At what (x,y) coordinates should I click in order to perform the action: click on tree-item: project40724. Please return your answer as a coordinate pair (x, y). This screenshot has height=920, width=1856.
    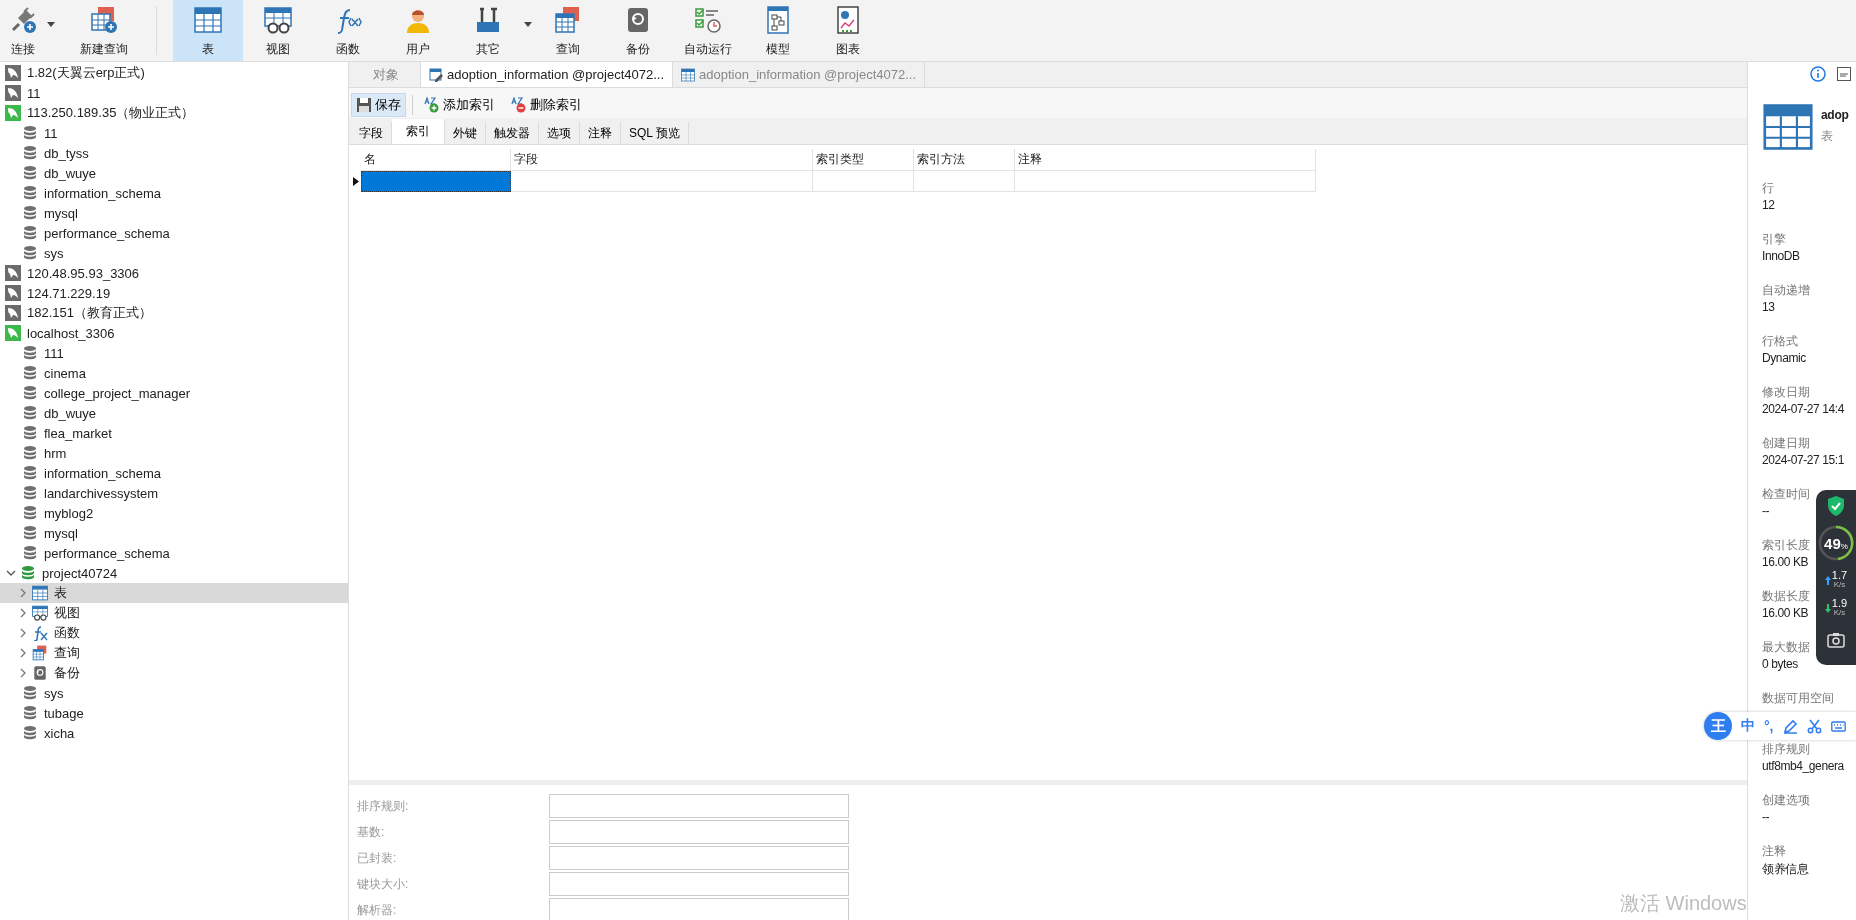
    Looking at the image, I should click on (174, 573).